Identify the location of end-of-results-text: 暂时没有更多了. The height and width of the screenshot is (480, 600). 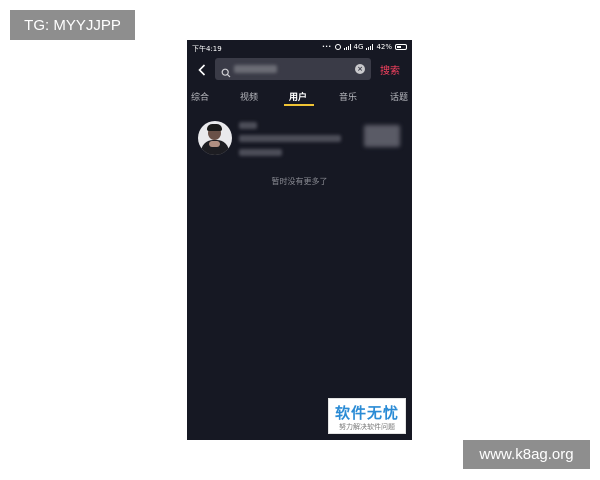
(299, 181).